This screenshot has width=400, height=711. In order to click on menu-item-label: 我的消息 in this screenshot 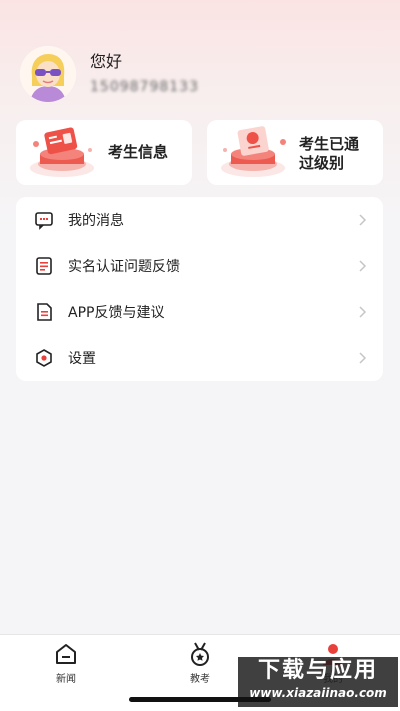, I will do `click(96, 221)`.